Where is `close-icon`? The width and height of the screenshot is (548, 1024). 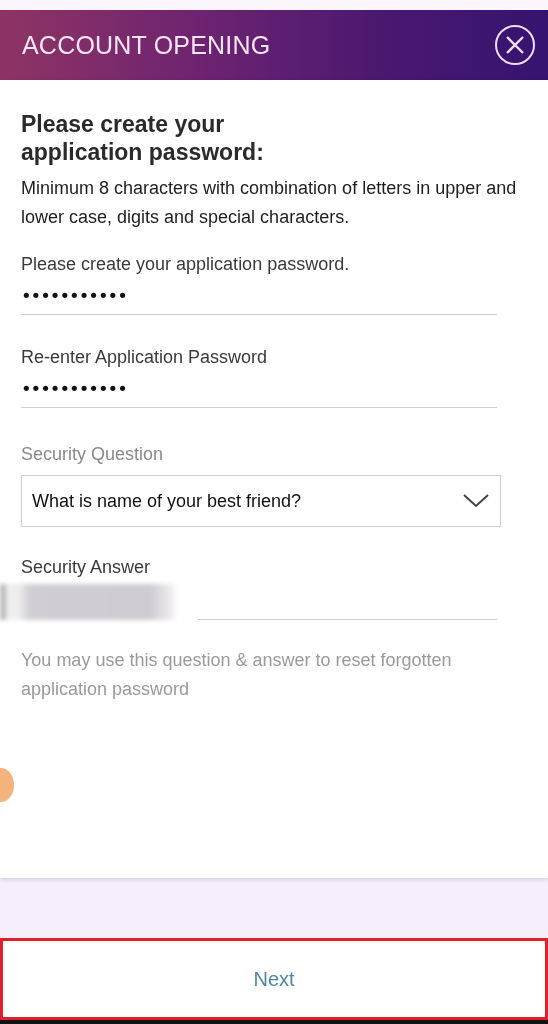
close-icon is located at coordinates (515, 45).